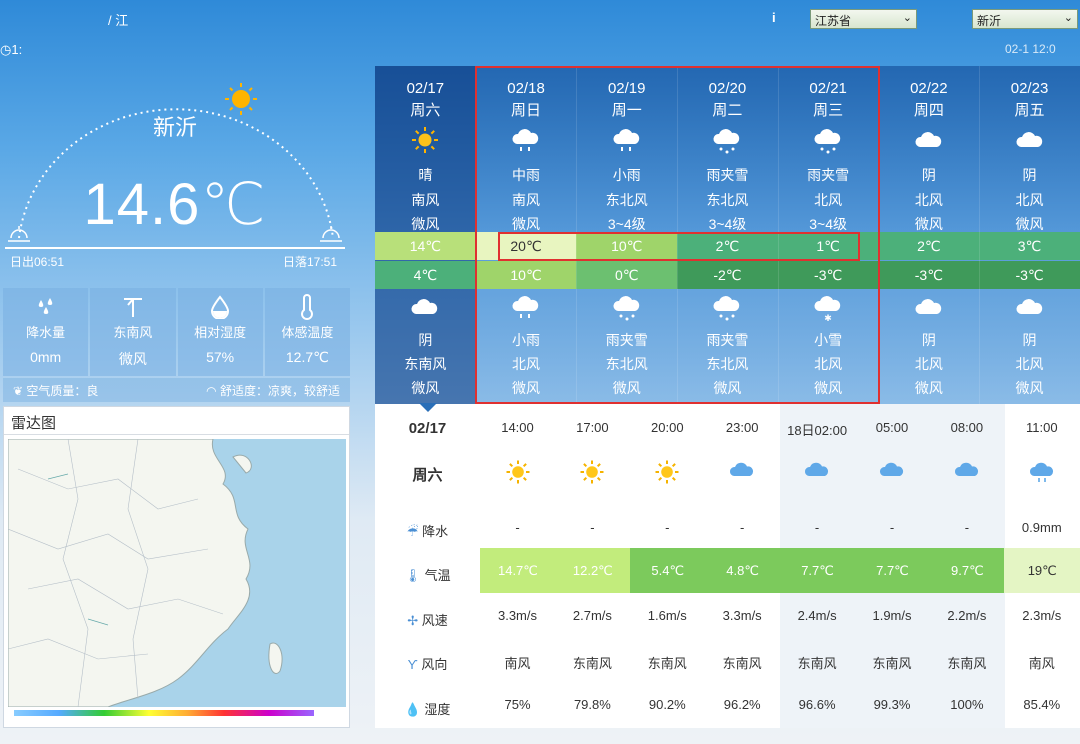 This screenshot has width=1080, height=744. What do you see at coordinates (967, 704) in the screenshot?
I see `hourly-humidity: 100%` at bounding box center [967, 704].